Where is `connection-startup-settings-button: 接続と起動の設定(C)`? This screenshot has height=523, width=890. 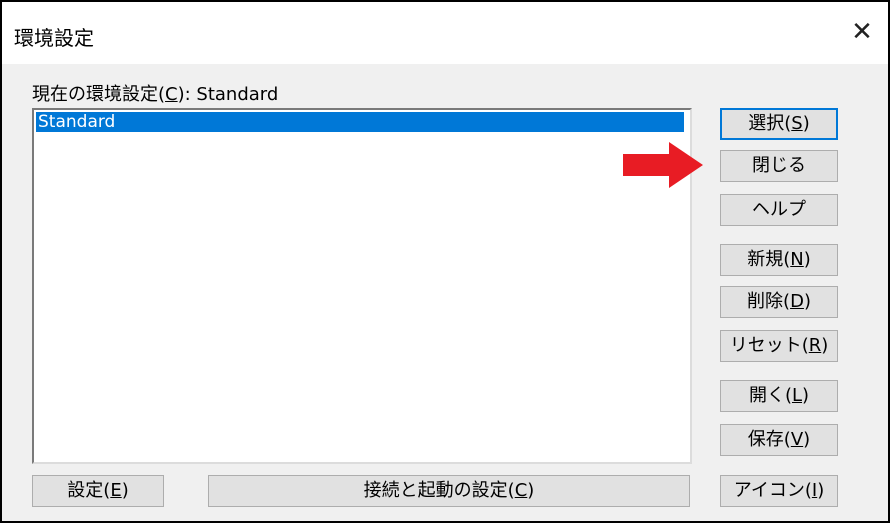
connection-startup-settings-button: 接続と起動の設定(C) is located at coordinates (449, 491).